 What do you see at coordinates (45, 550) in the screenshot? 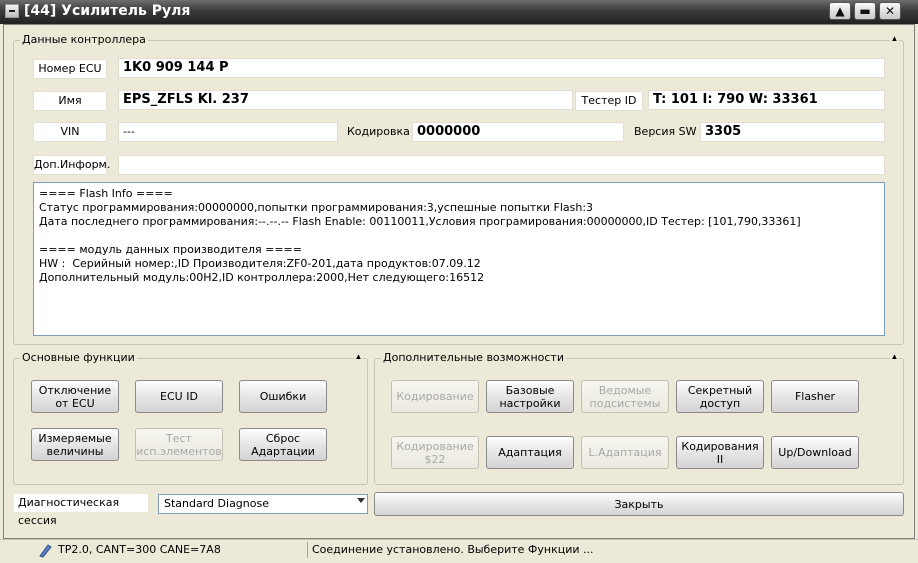
I see `connection-icon` at bounding box center [45, 550].